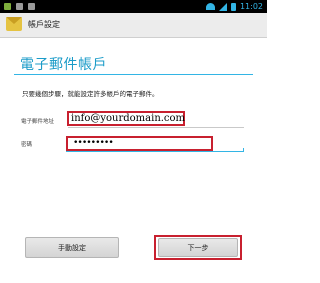 The width and height of the screenshot is (320, 283). I want to click on page-title: 電子郵件帳戶, so click(63, 65).